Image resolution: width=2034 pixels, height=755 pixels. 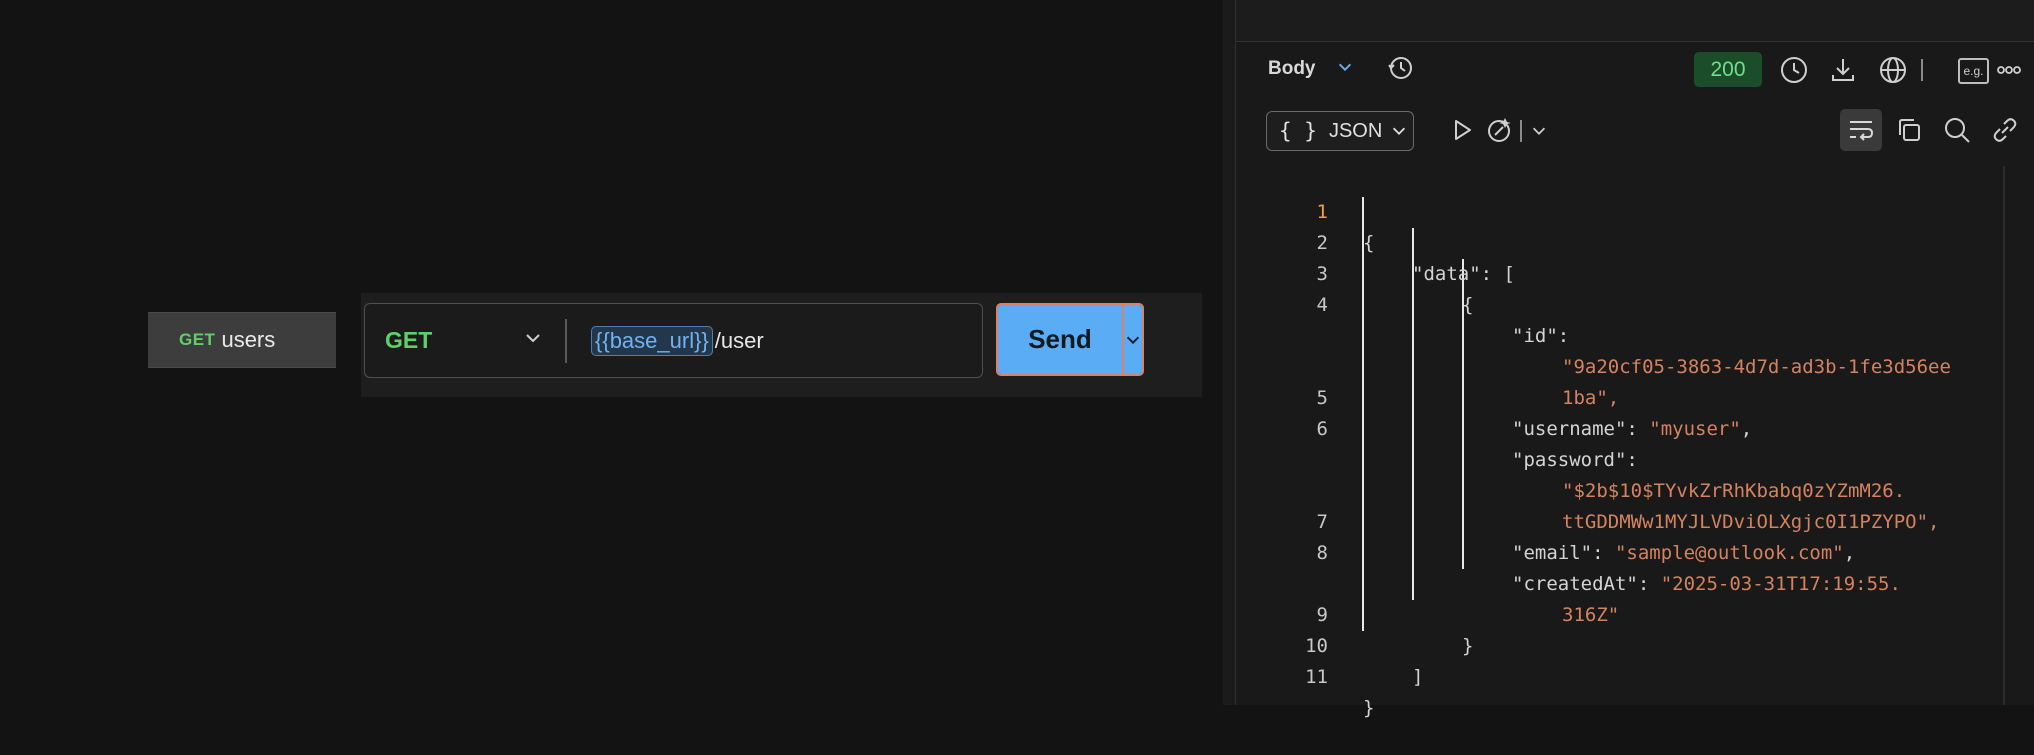 What do you see at coordinates (2009, 70) in the screenshot?
I see `more-options-icon` at bounding box center [2009, 70].